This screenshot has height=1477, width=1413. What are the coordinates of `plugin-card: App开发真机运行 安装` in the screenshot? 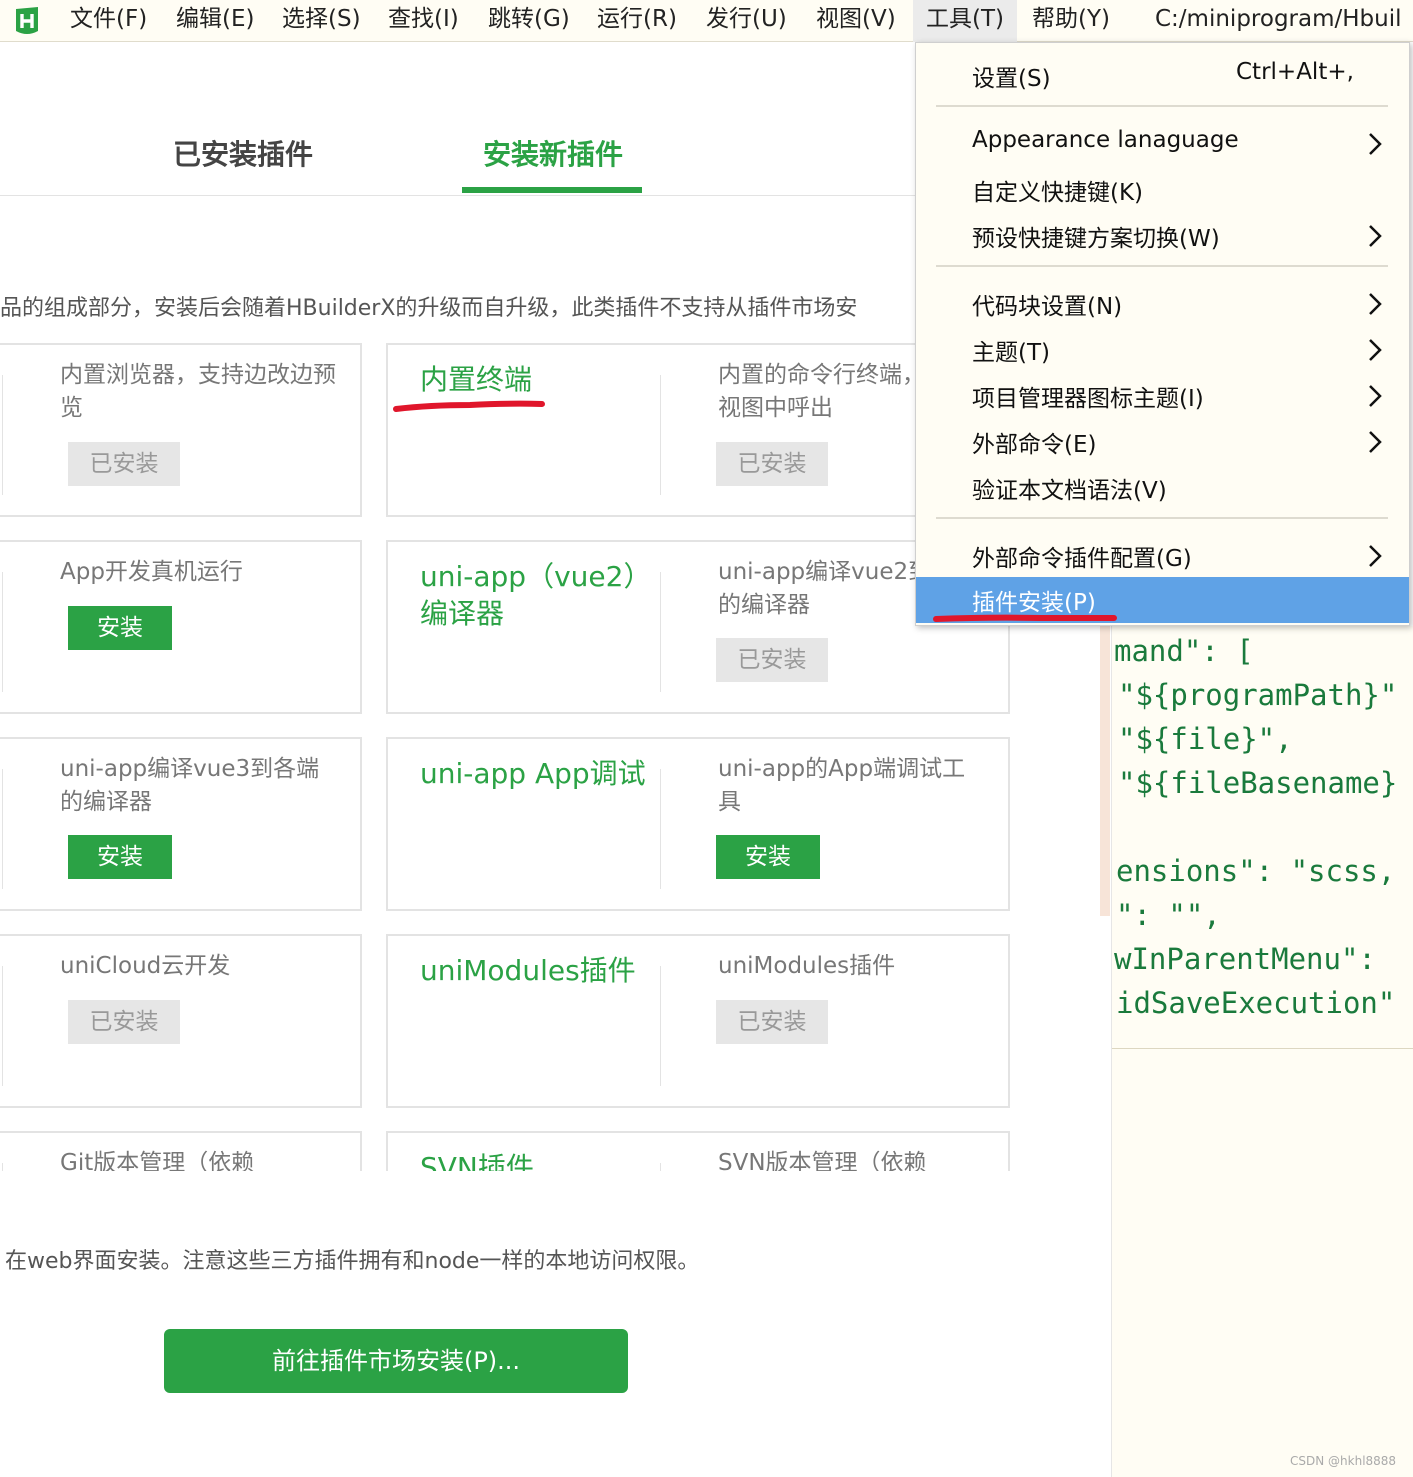 It's located at (181, 627).